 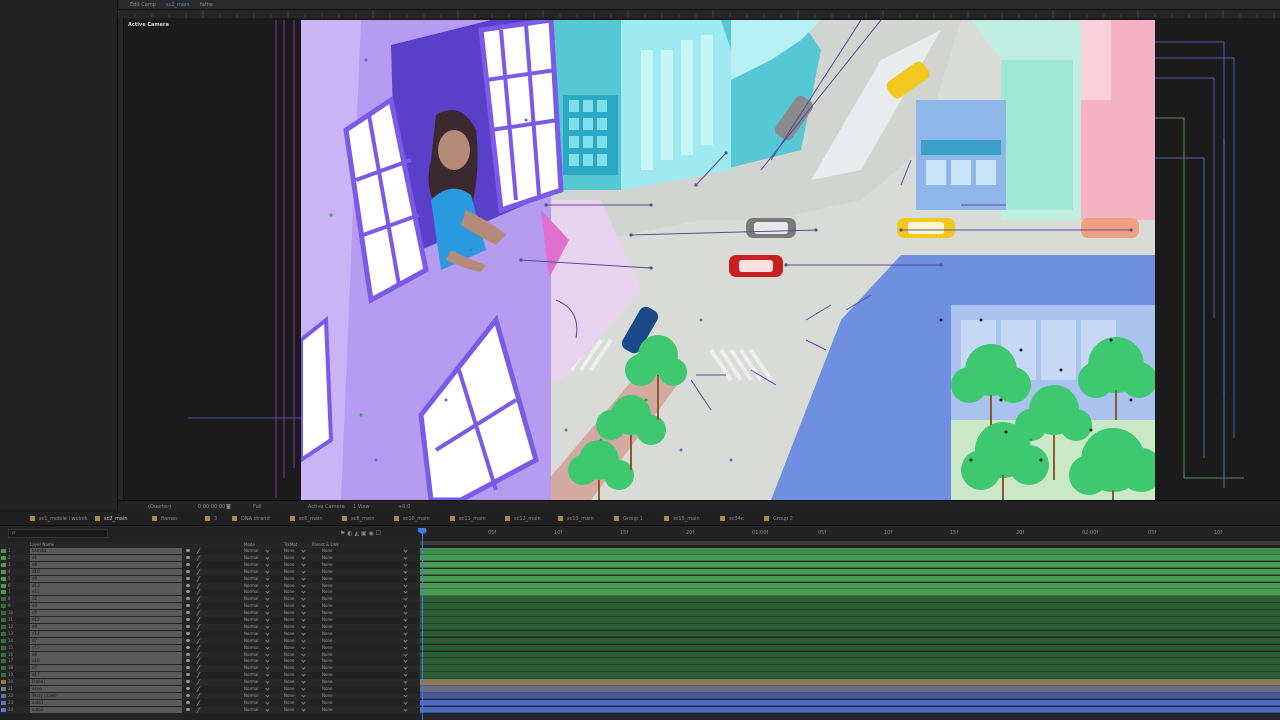 What do you see at coordinates (106, 682) in the screenshot?
I see `layer-name: [kaba]` at bounding box center [106, 682].